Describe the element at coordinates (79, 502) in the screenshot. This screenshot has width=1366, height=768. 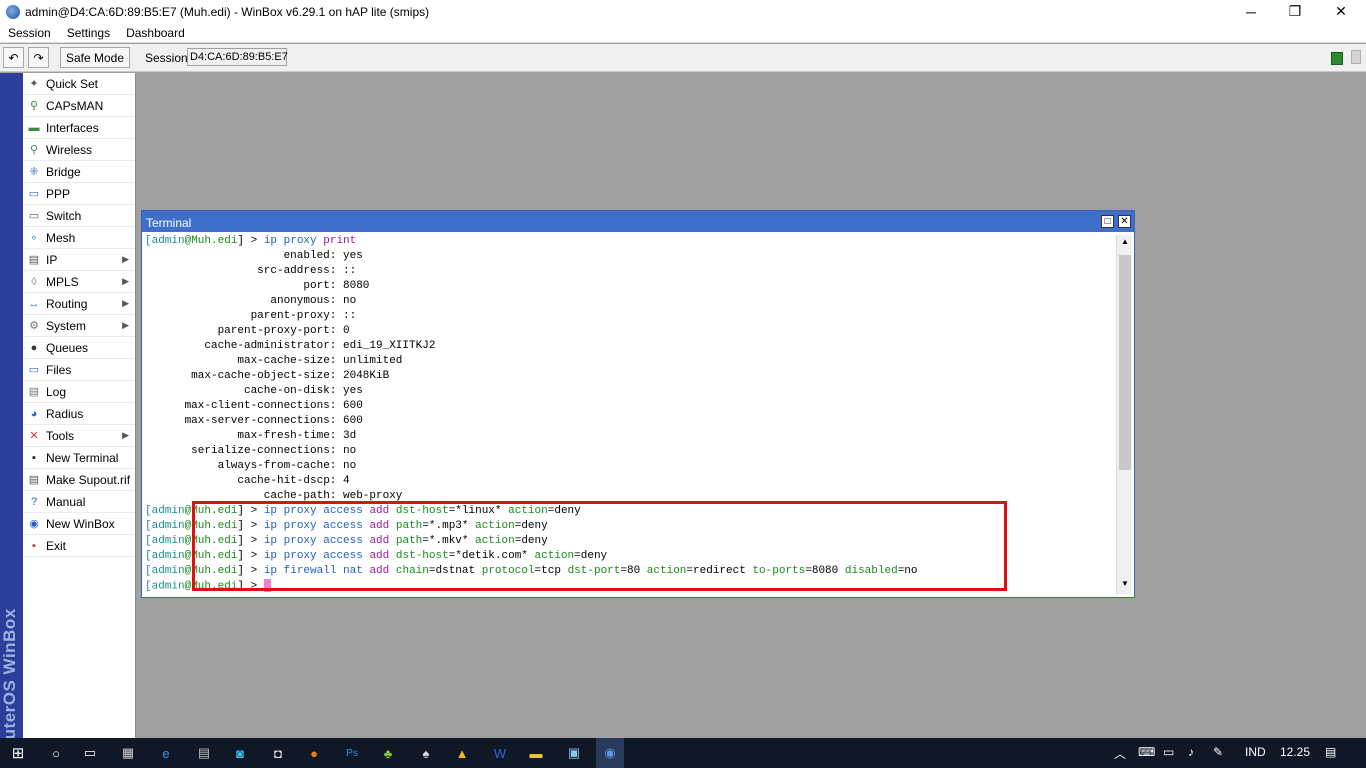
I see `sidebar-item-manual: ? Manual` at that location.